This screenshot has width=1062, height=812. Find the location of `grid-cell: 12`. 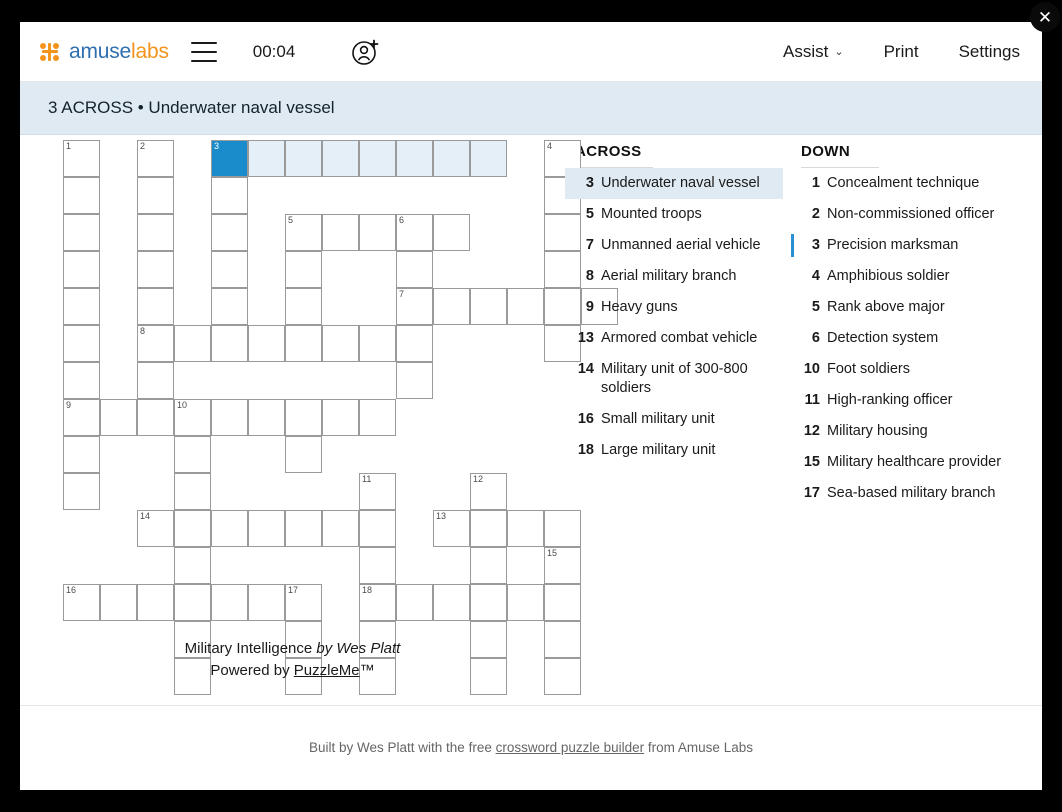

grid-cell: 12 is located at coordinates (488, 491).